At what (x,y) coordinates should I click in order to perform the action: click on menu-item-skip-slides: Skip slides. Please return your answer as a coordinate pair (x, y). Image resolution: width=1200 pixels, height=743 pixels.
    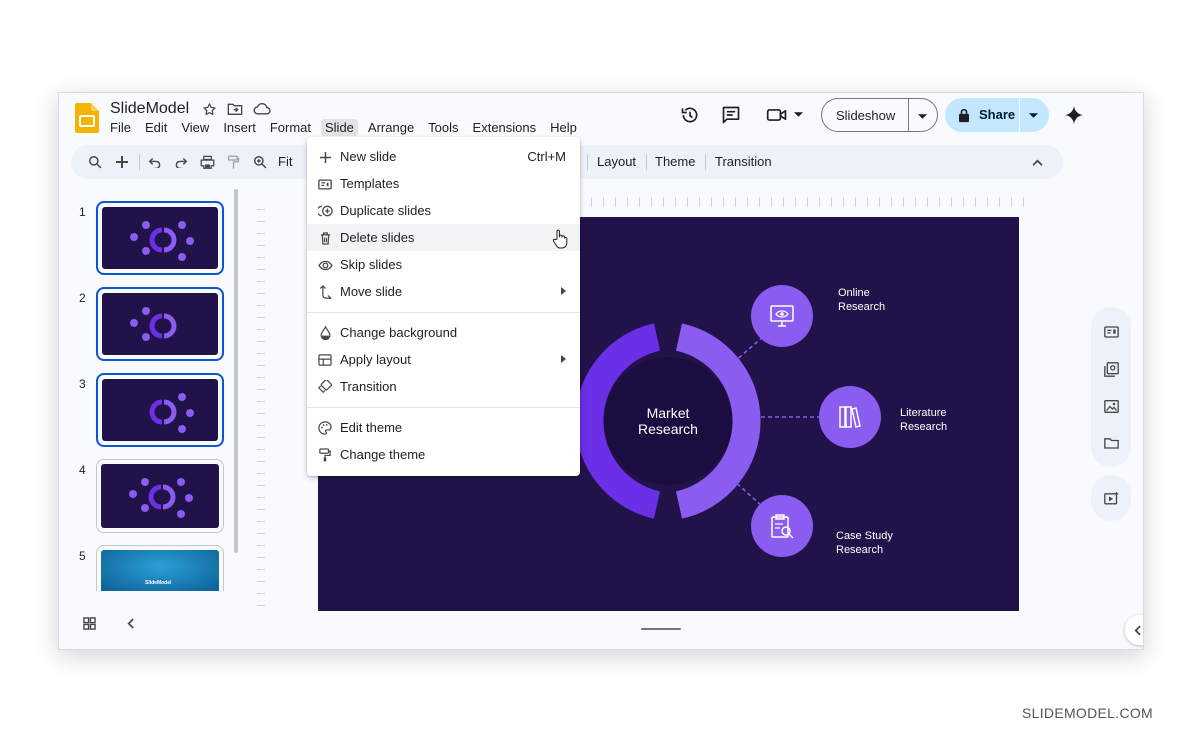
    Looking at the image, I should click on (443, 264).